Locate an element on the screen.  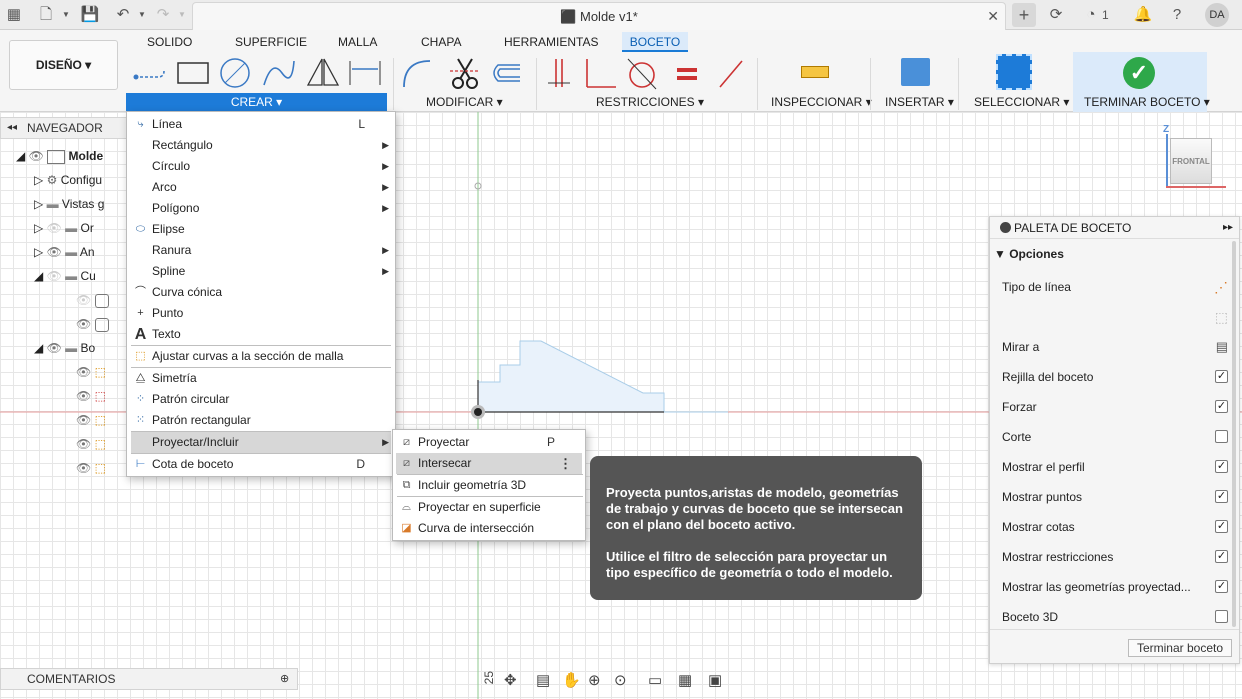
finish-sketch-palette-button: Terminar boceto is located at coordinates (1180, 648).